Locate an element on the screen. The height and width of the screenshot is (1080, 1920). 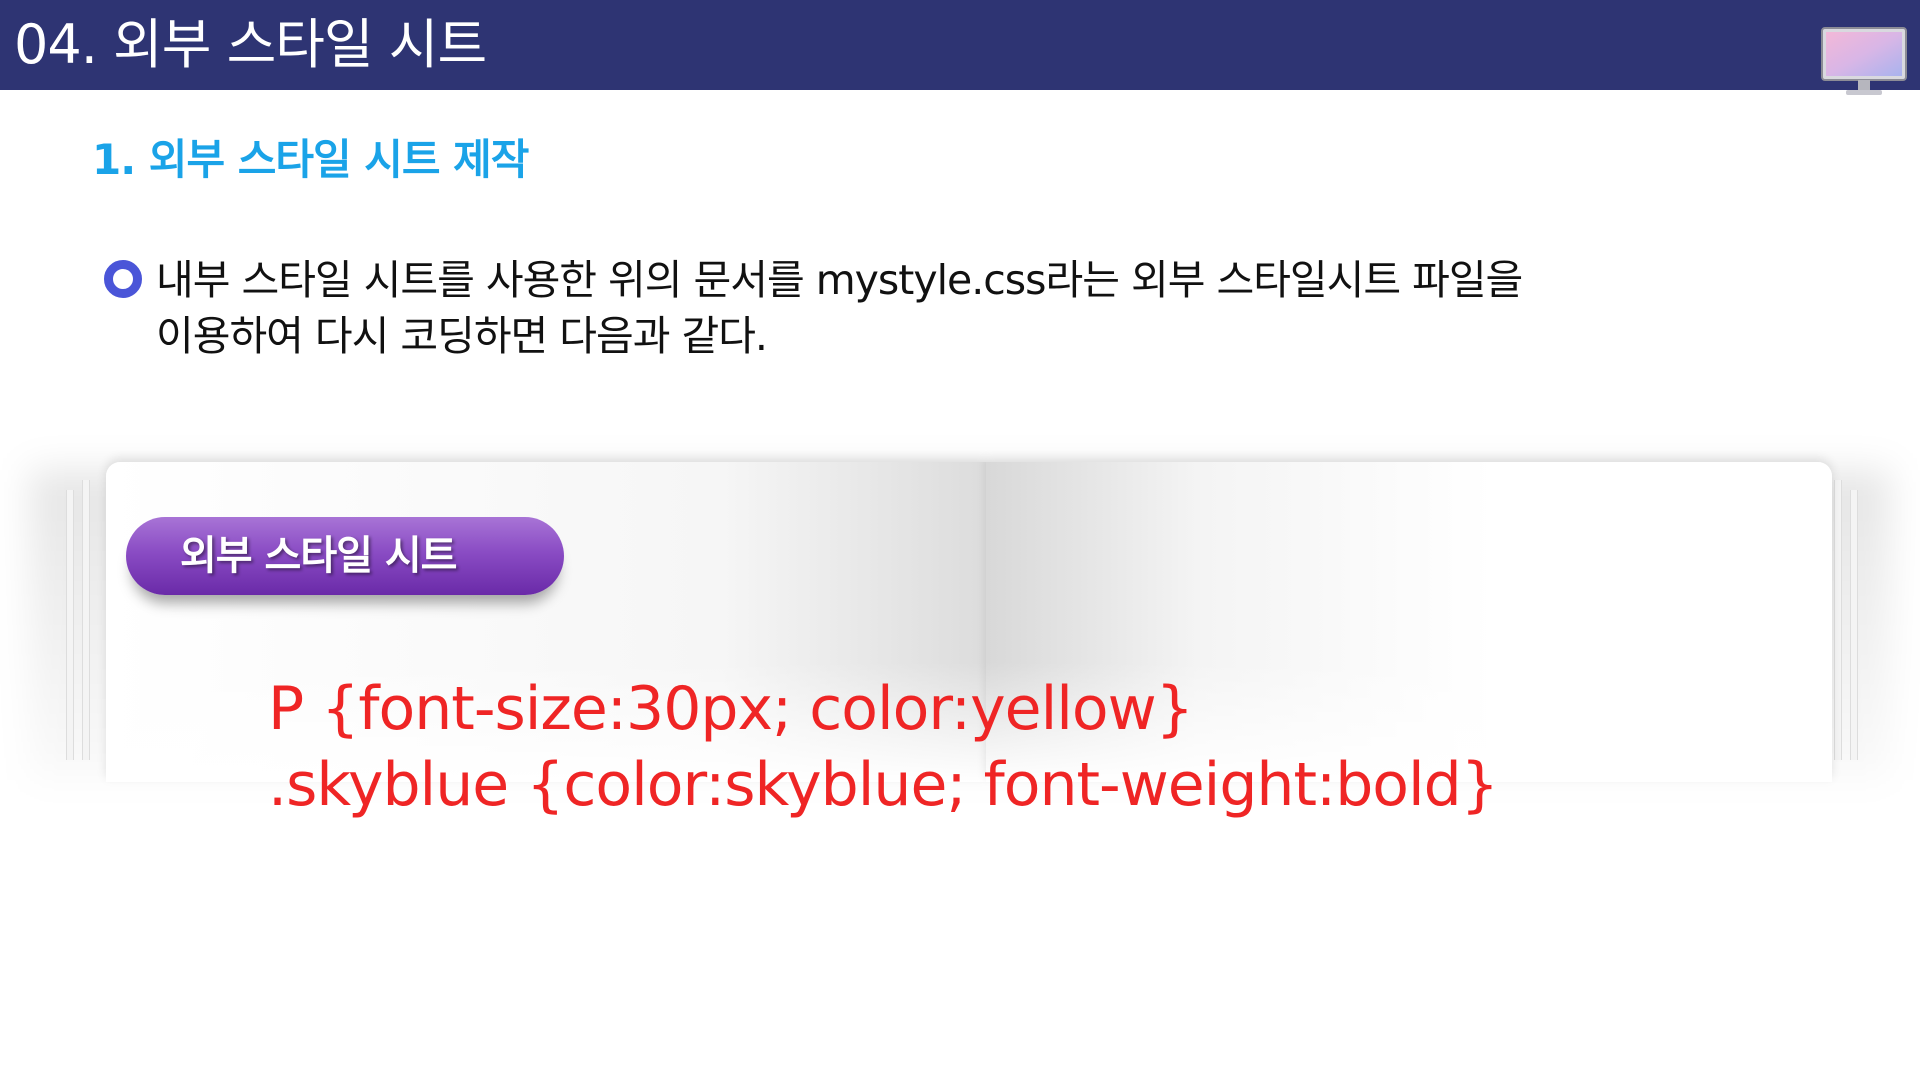
monitor-icon is located at coordinates (1864, 61).